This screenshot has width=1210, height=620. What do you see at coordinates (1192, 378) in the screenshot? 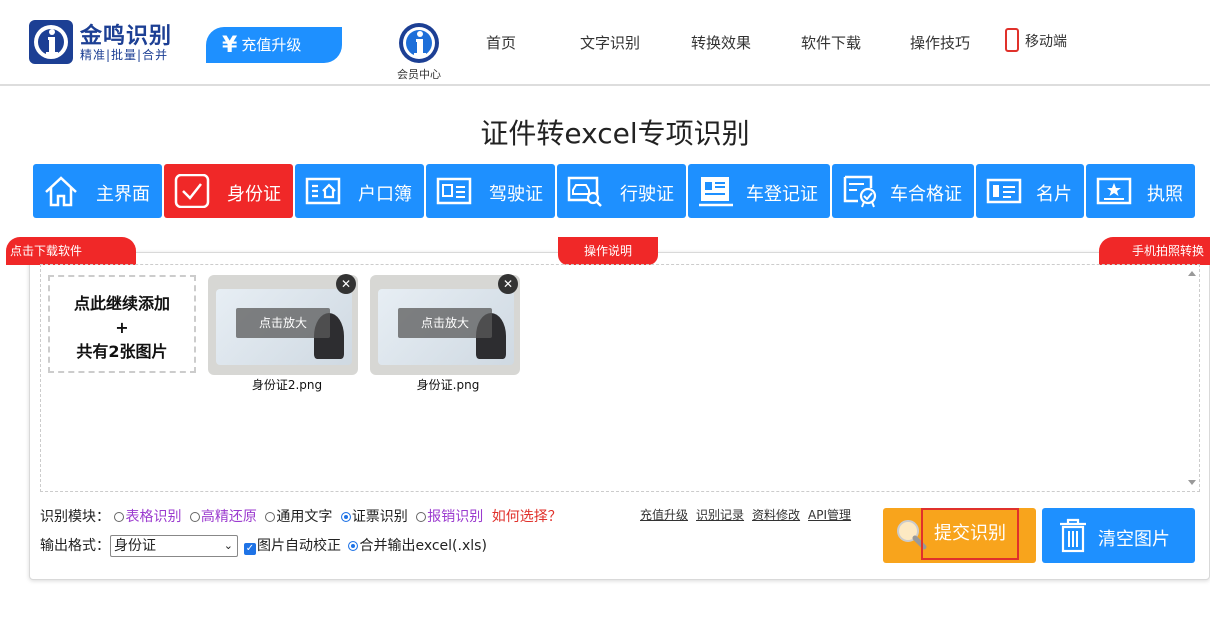
I see `dropzone-scrollbar` at bounding box center [1192, 378].